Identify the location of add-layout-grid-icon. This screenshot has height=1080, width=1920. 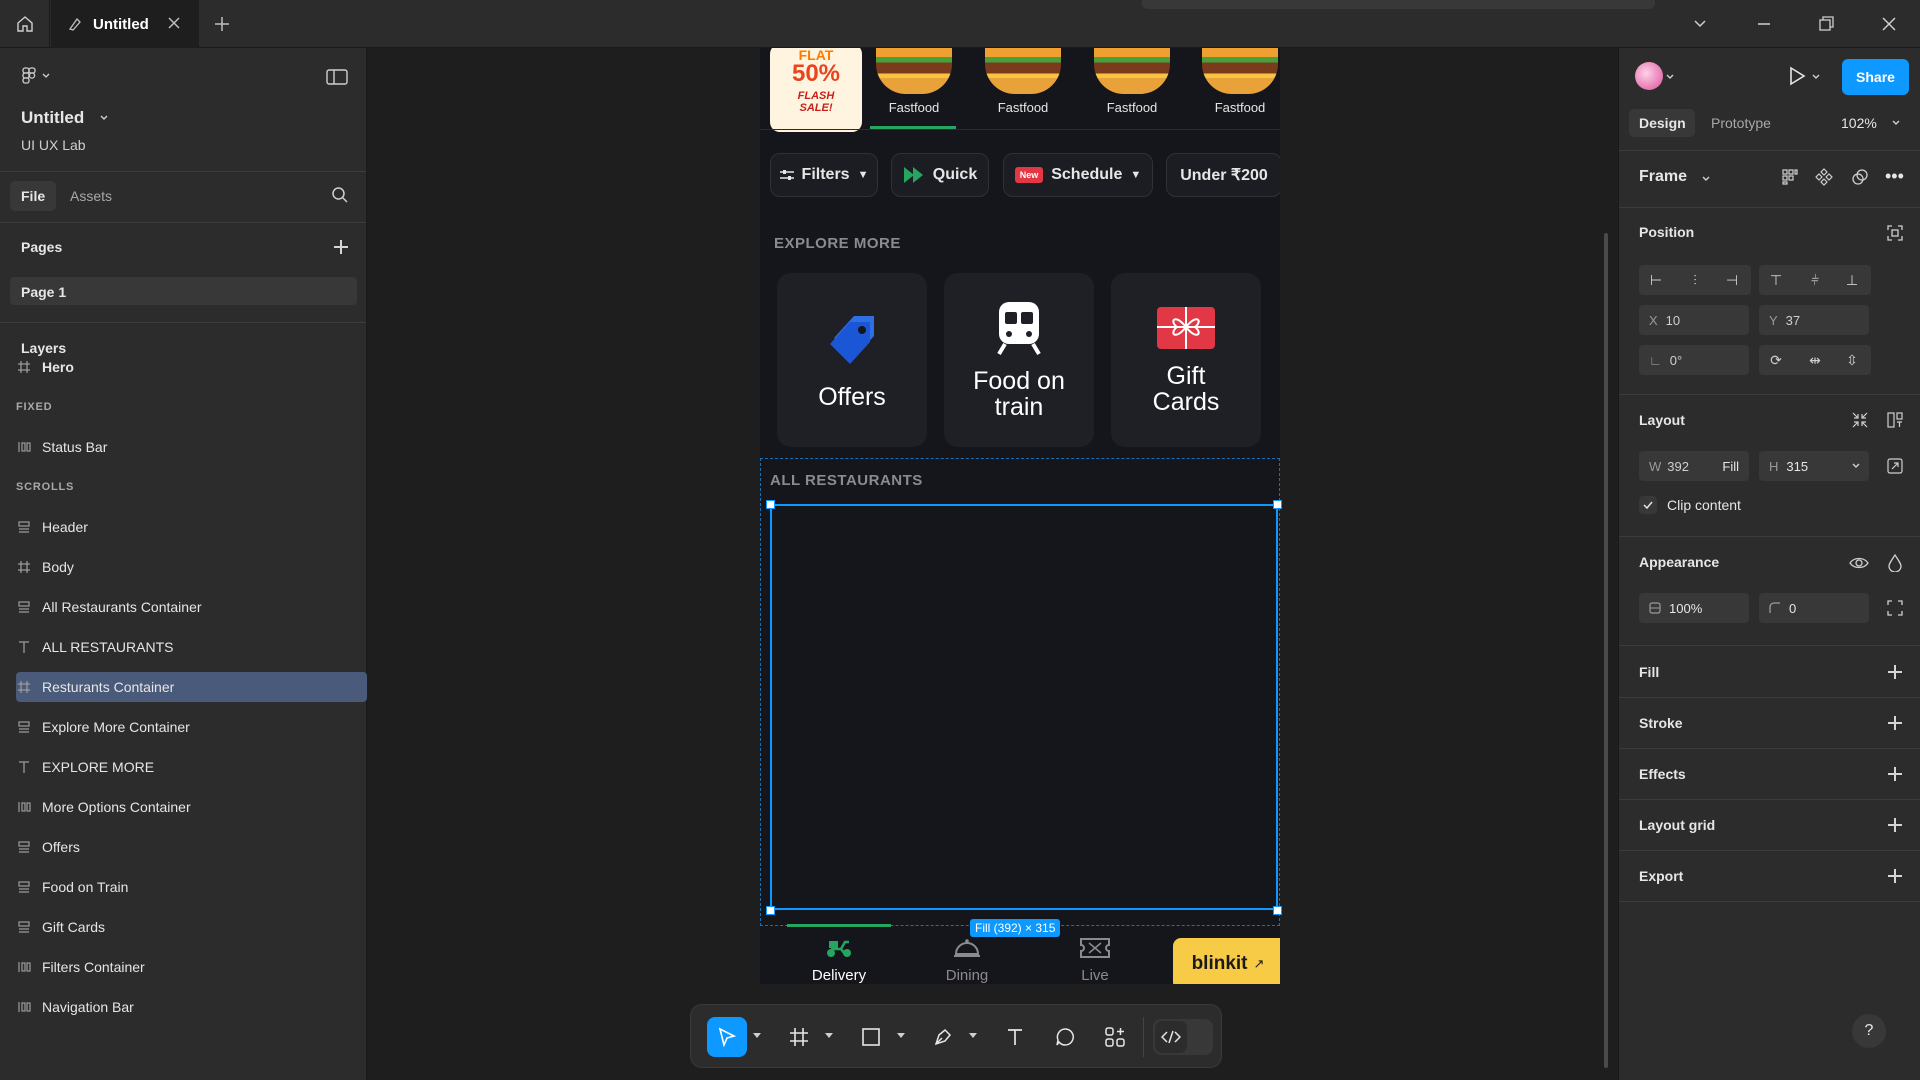
(1895, 825).